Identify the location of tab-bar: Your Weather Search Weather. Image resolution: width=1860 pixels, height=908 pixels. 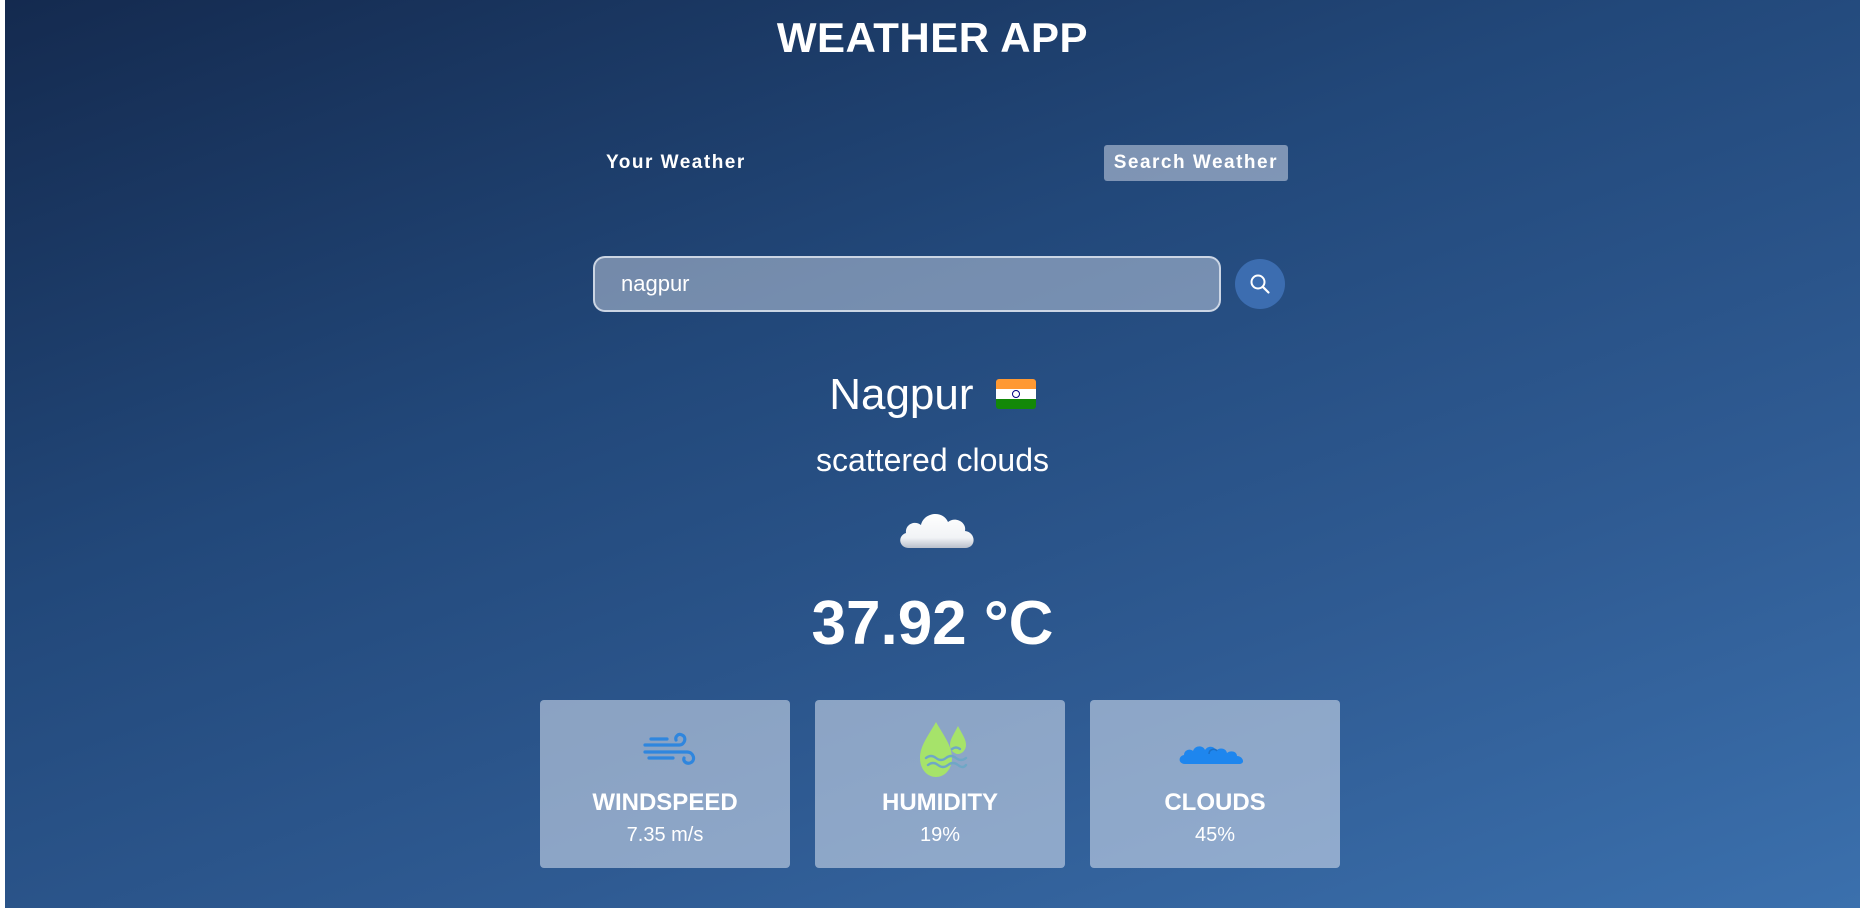
(940, 163).